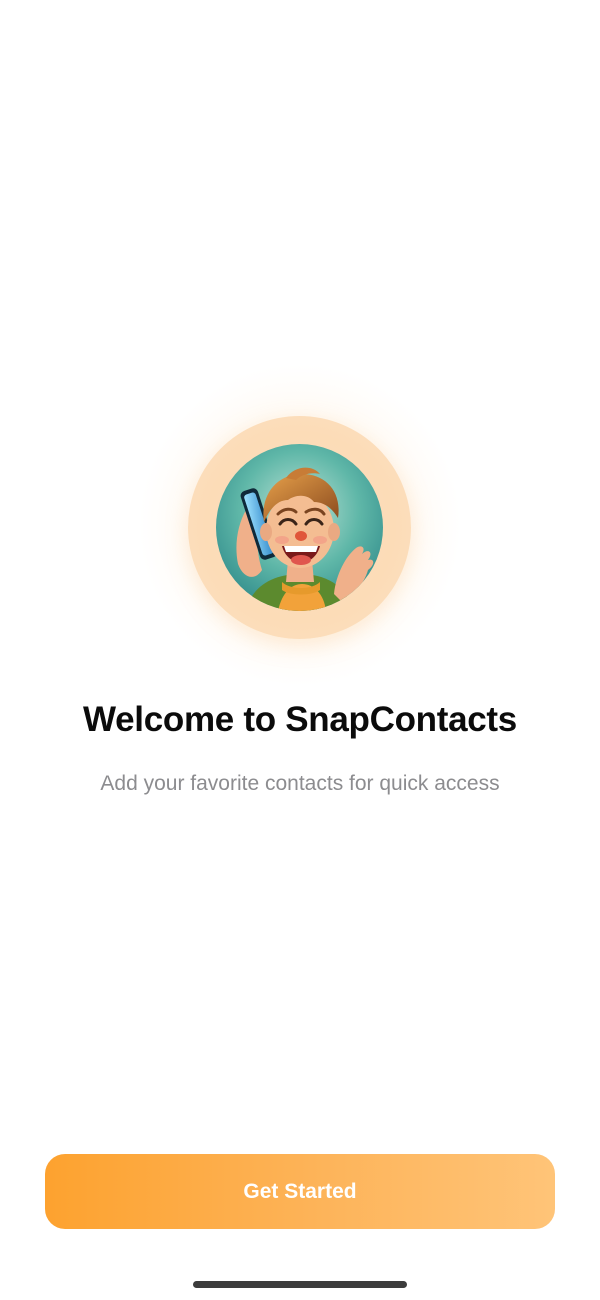 Image resolution: width=600 pixels, height=1300 pixels. I want to click on home-indicator, so click(300, 1284).